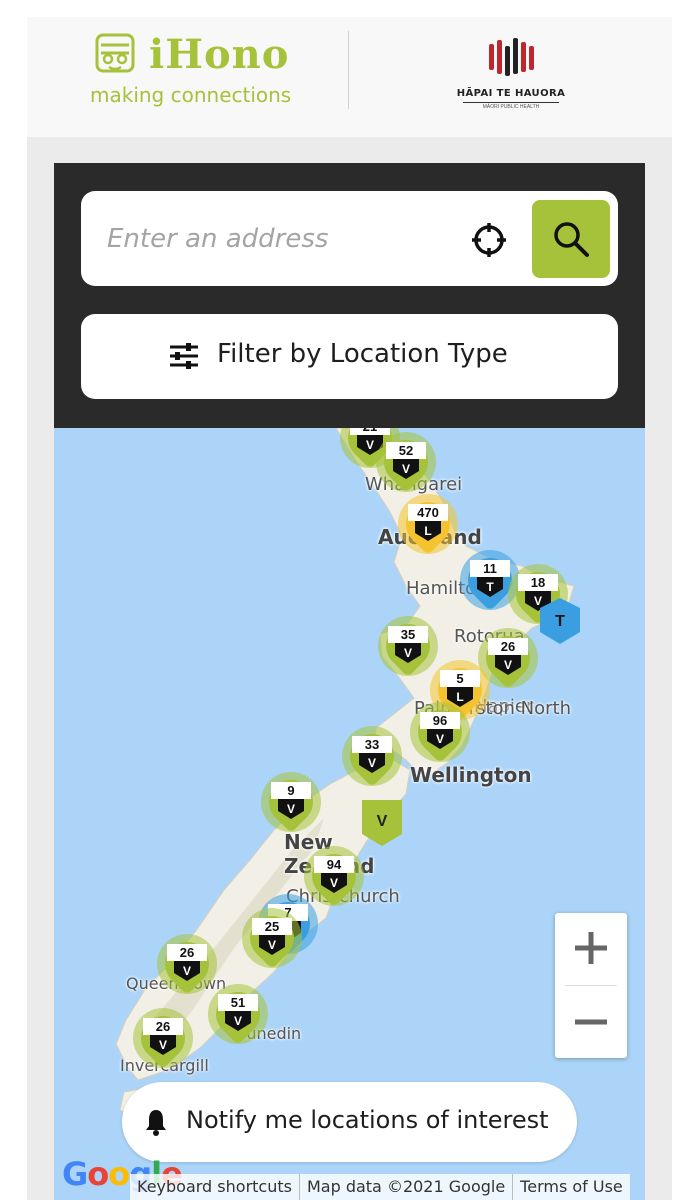 Image resolution: width=699 pixels, height=1200 pixels. What do you see at coordinates (291, 790) in the screenshot?
I see `marker-count: 9` at bounding box center [291, 790].